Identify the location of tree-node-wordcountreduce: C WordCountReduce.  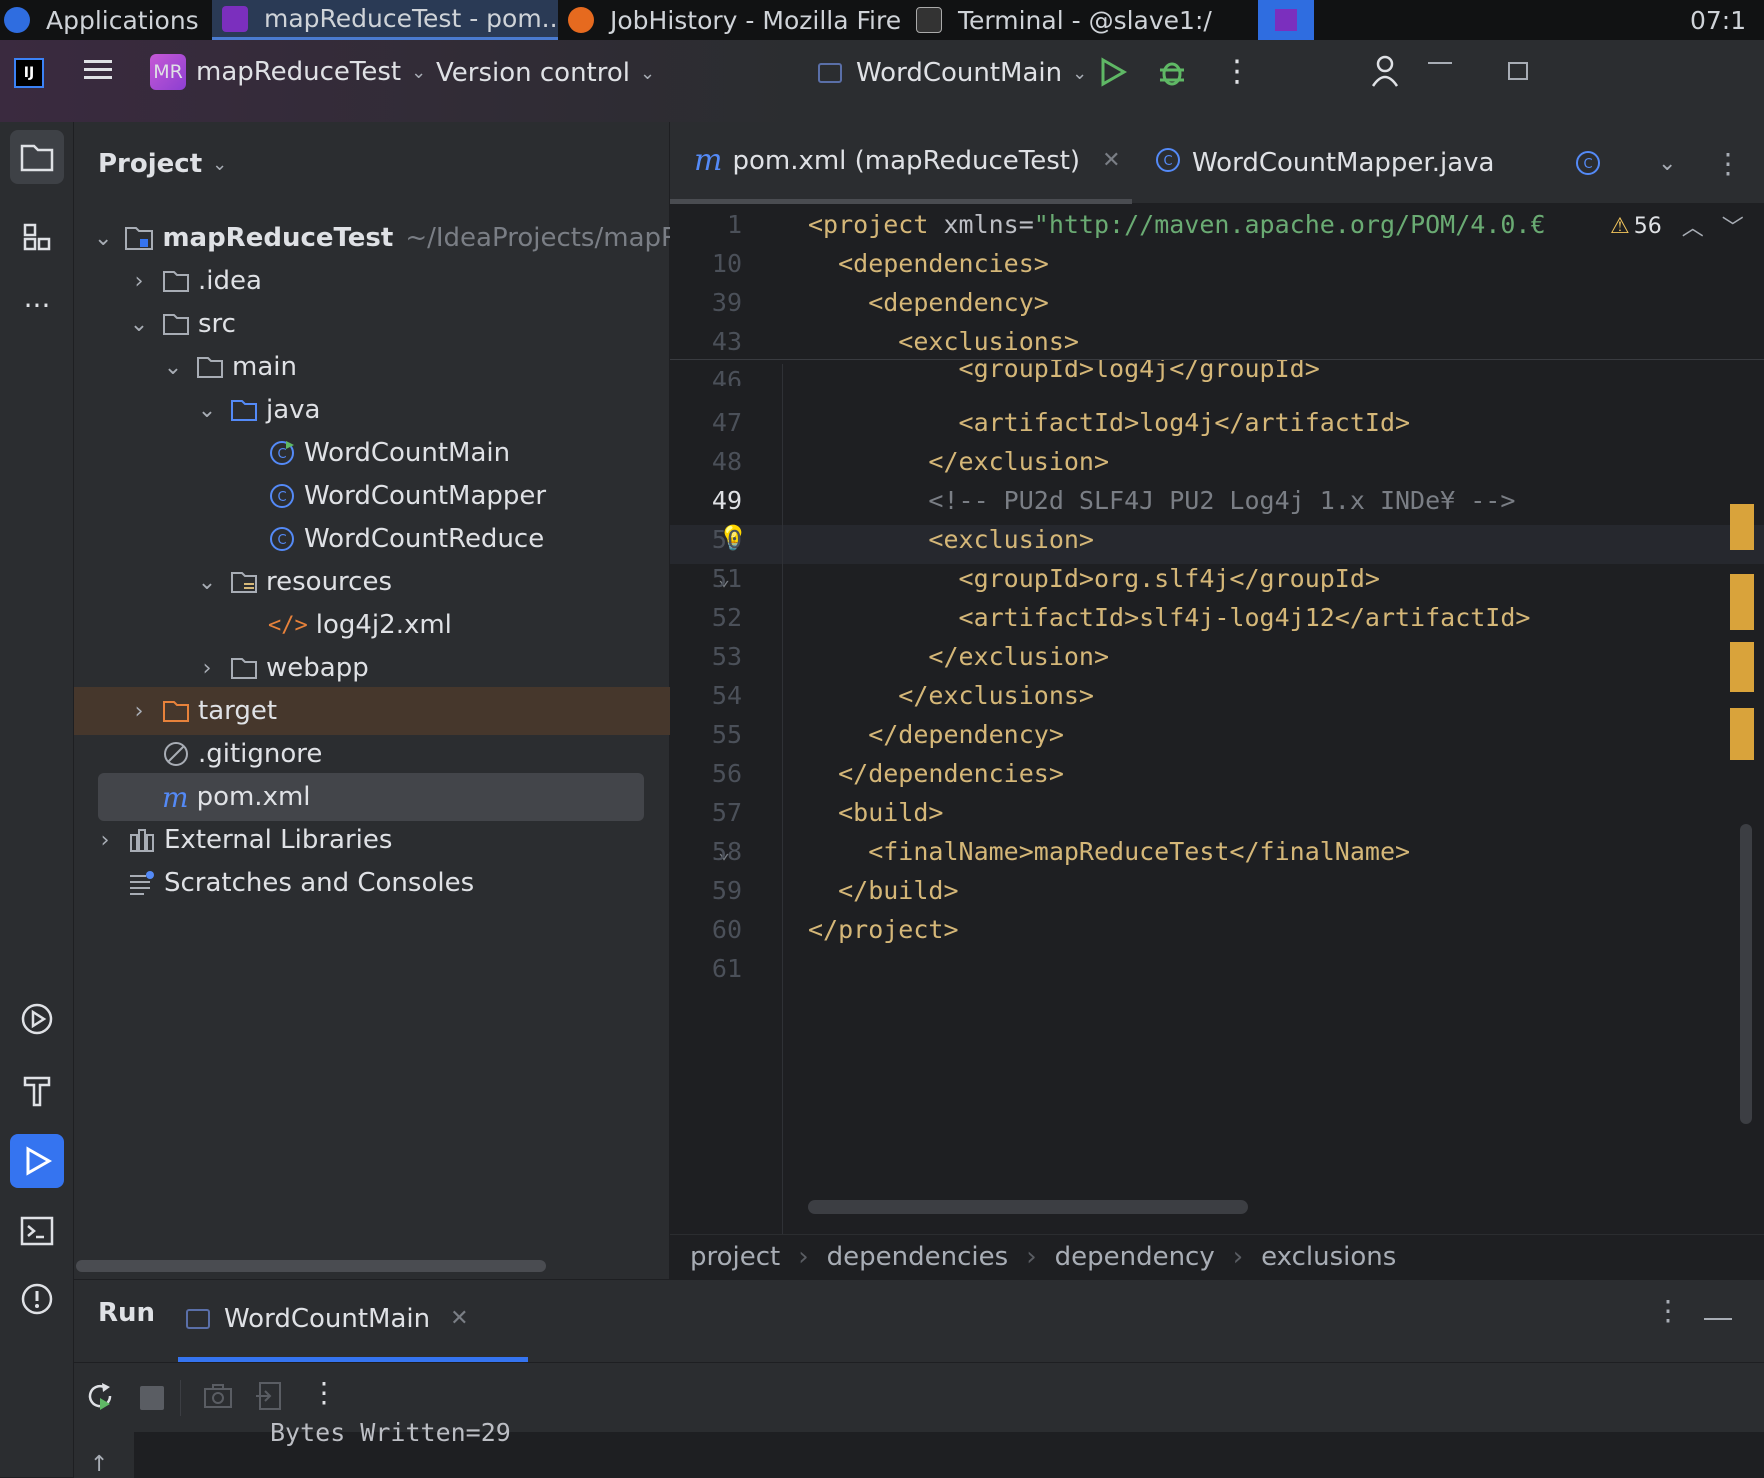
(372, 539).